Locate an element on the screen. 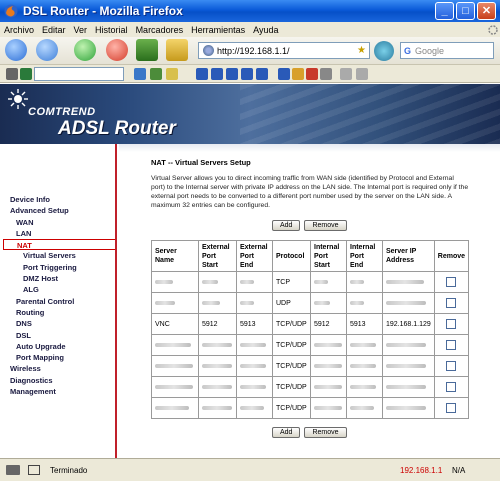 This screenshot has height=481, width=500. reload-icon is located at coordinates (85, 50).